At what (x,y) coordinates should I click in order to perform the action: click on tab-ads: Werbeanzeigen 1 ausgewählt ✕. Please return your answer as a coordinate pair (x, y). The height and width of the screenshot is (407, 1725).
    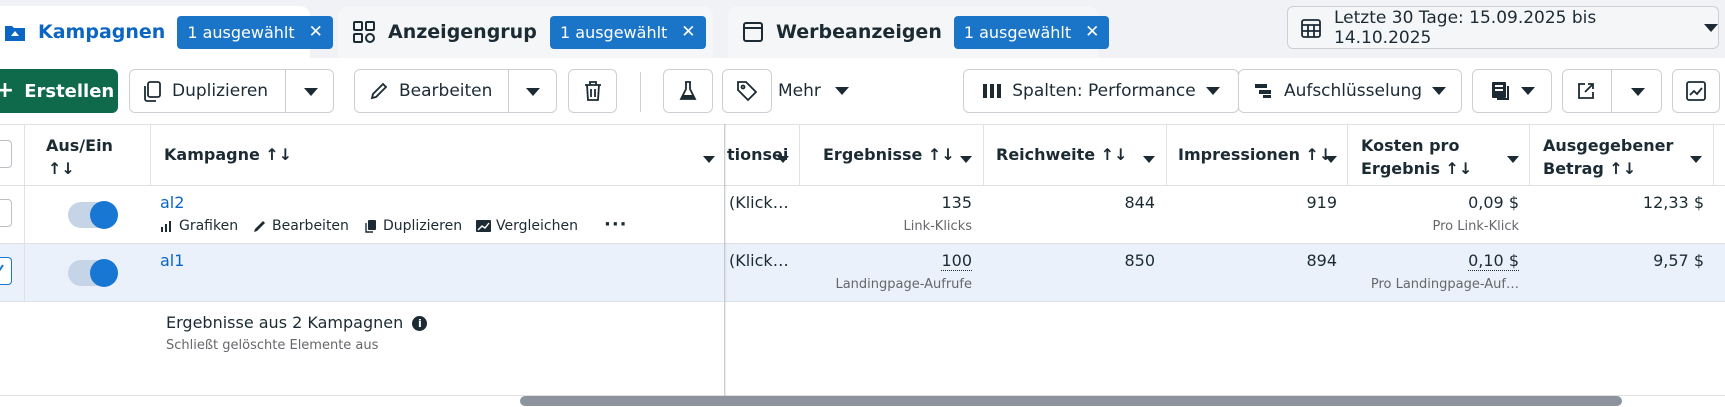
    Looking at the image, I should click on (919, 32).